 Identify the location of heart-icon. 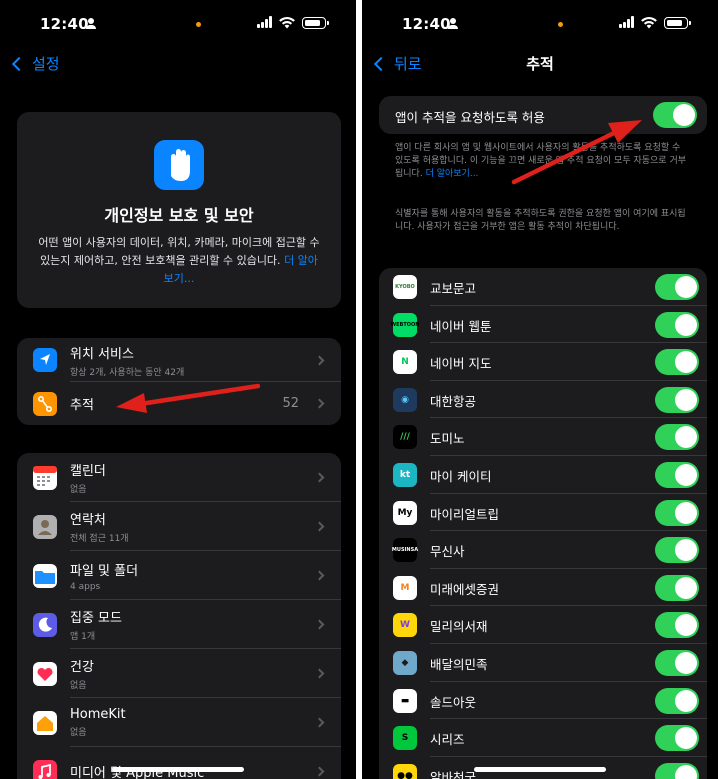
(45, 673).